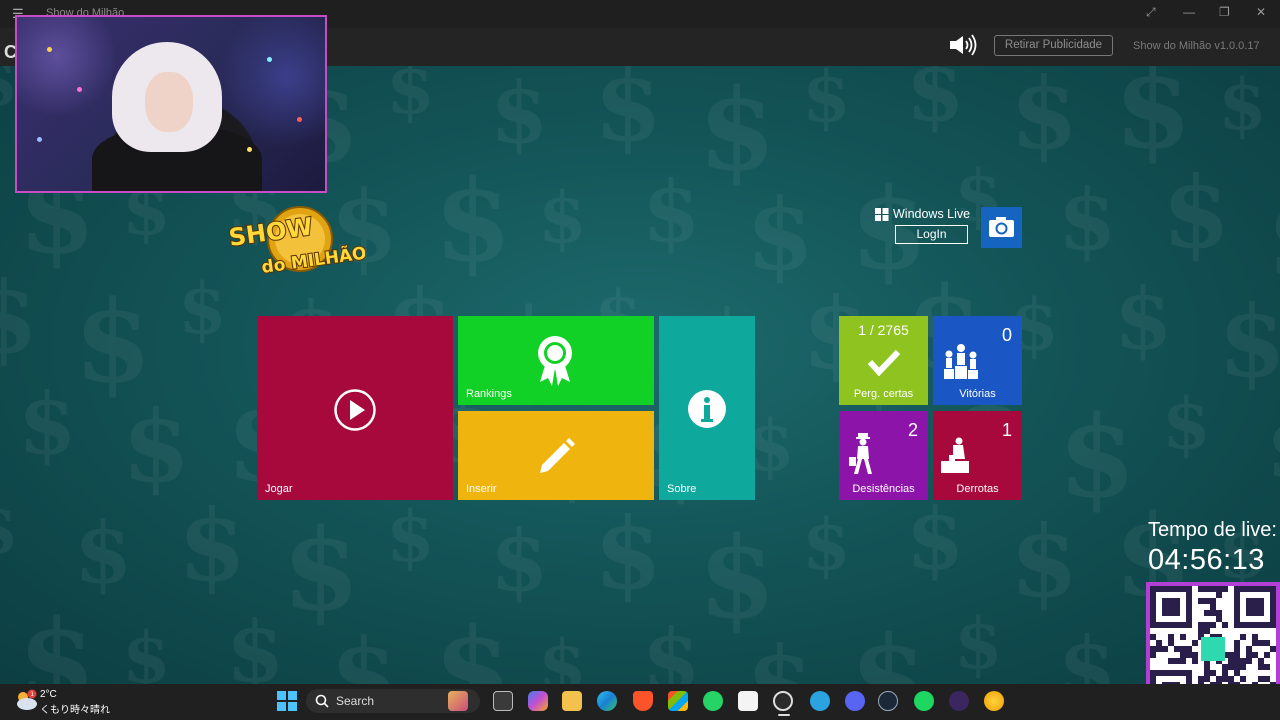 The image size is (1280, 720). I want to click on stat-losses: 1 Derrotas, so click(977, 455).